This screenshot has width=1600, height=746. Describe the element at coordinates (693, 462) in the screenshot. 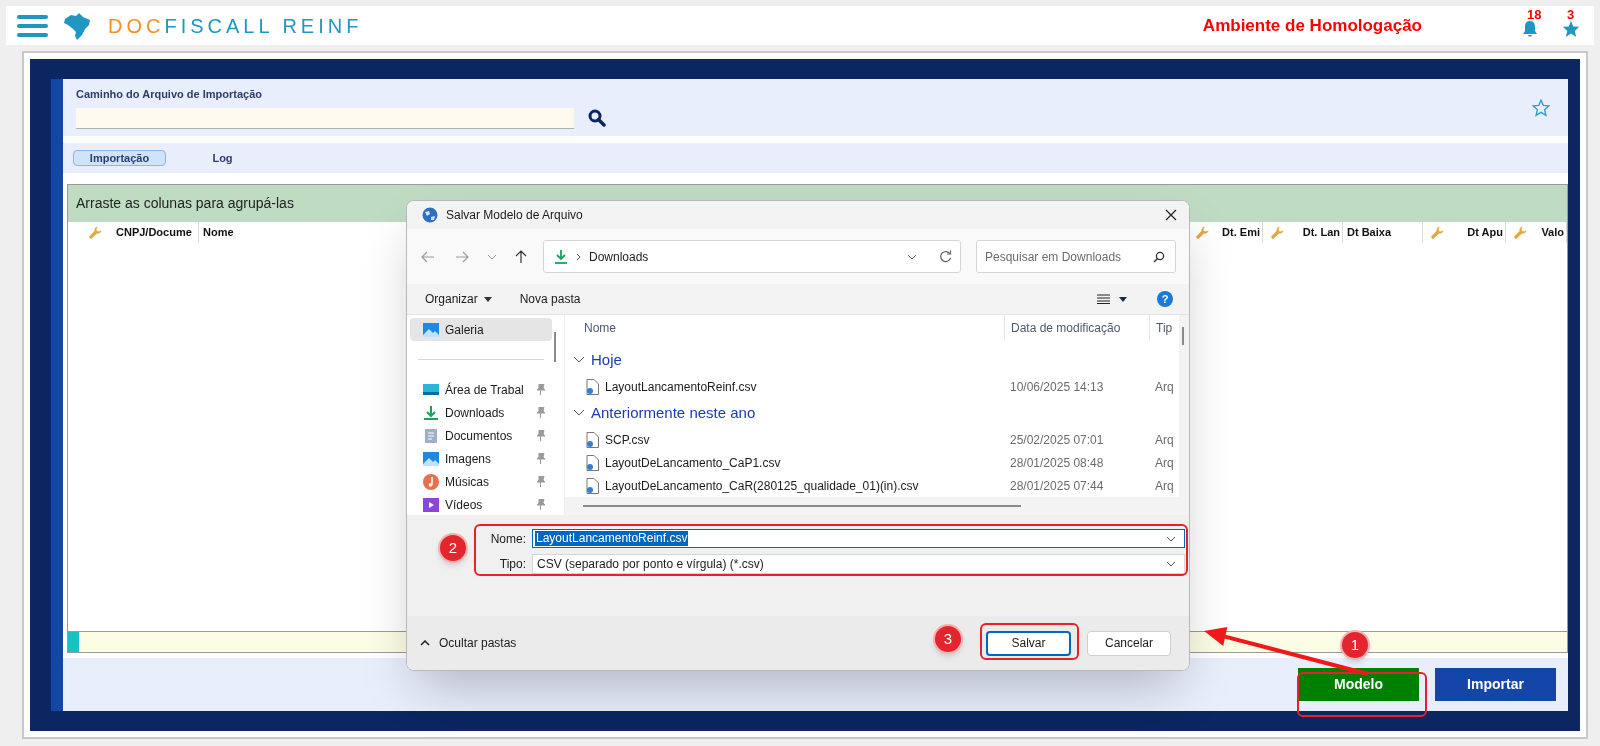

I see `file-name: LayoutDeLancamento_CaP1.csv` at that location.